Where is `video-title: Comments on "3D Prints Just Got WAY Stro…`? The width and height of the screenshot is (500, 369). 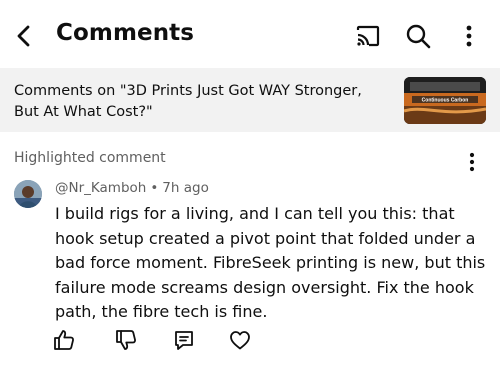 video-title: Comments on "3D Prints Just Got WAY Stro… is located at coordinates (188, 101).